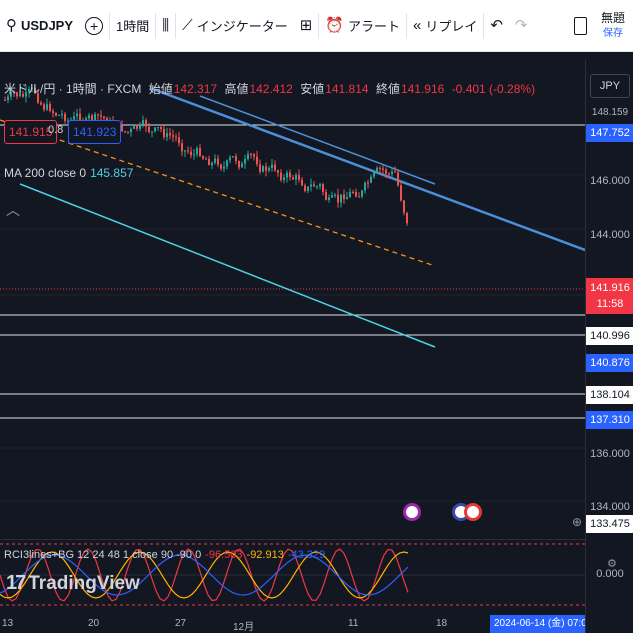  Describe the element at coordinates (610, 288) in the screenshot. I see `current-price: 141.916` at that location.